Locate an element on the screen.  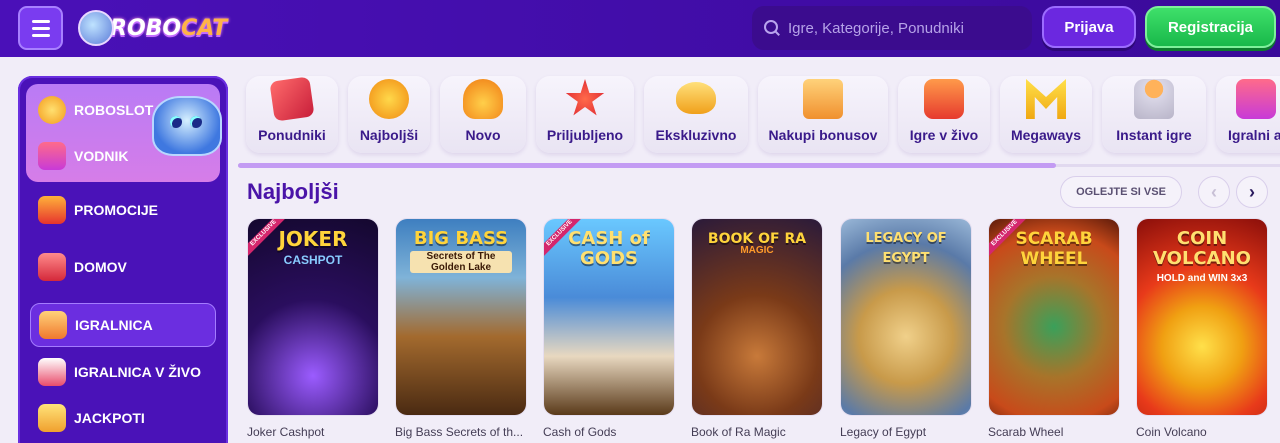
game-caption: Coin Volcano is located at coordinates (1202, 432).